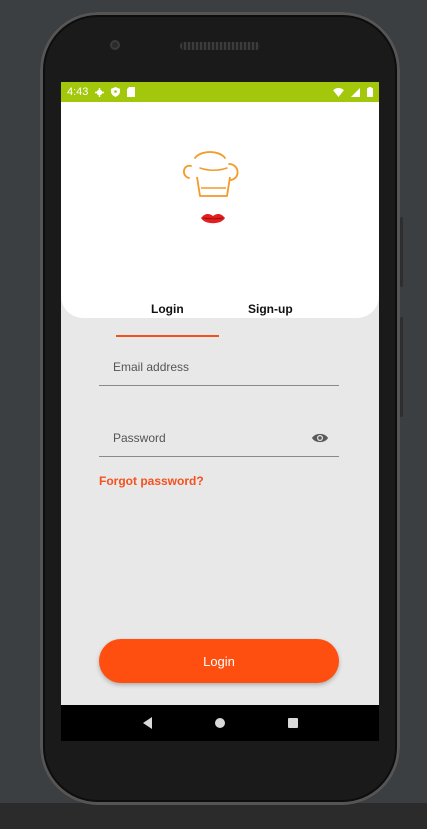  What do you see at coordinates (292, 723) in the screenshot?
I see `recents-icon` at bounding box center [292, 723].